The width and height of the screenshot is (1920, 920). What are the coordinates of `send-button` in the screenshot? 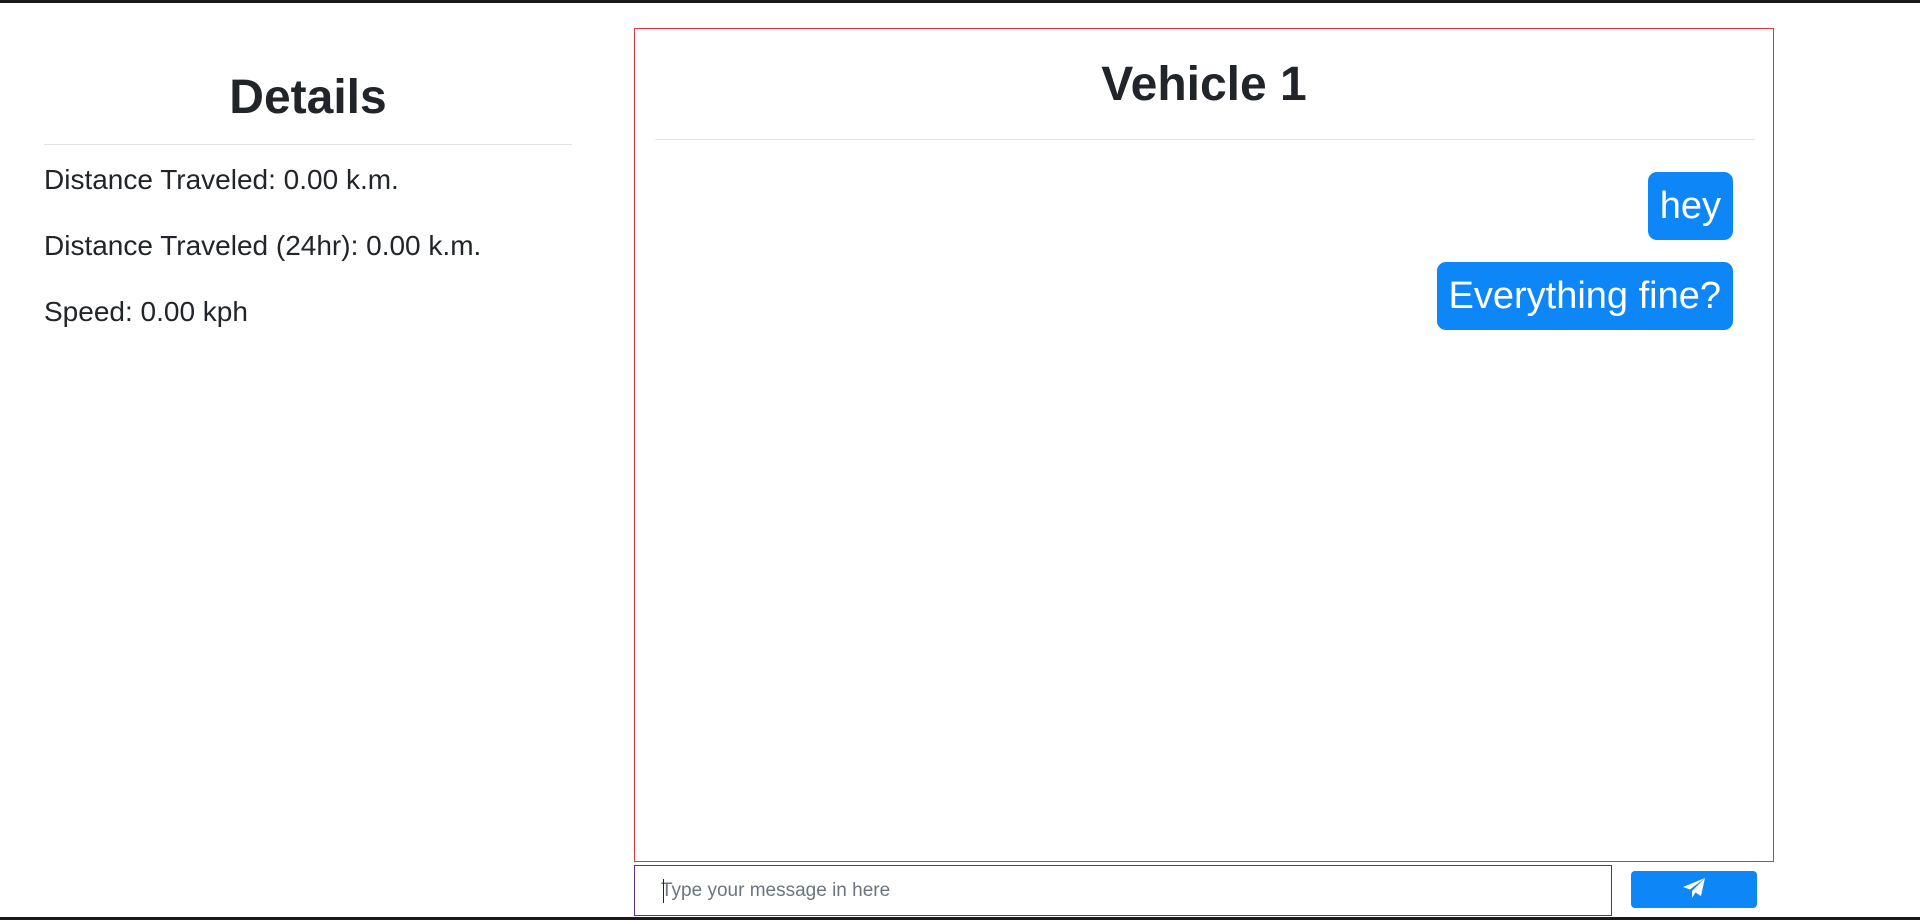 It's located at (1694, 889).